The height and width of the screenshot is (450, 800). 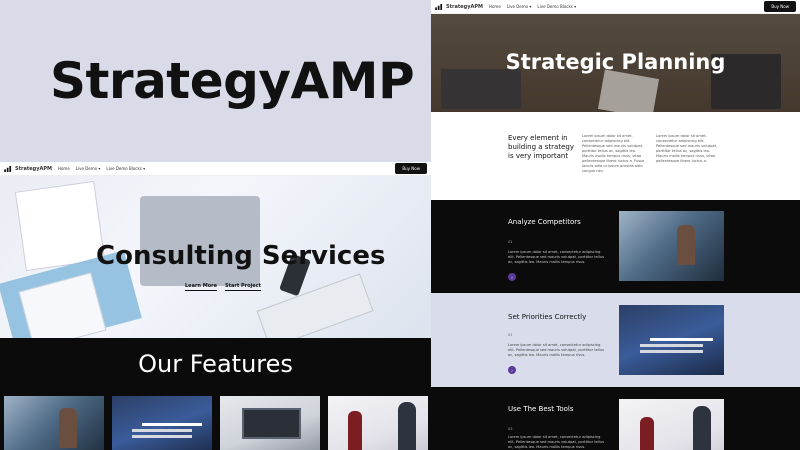 I want to click on left-nav-live-demo: Live Demo ▾, so click(x=88, y=168).